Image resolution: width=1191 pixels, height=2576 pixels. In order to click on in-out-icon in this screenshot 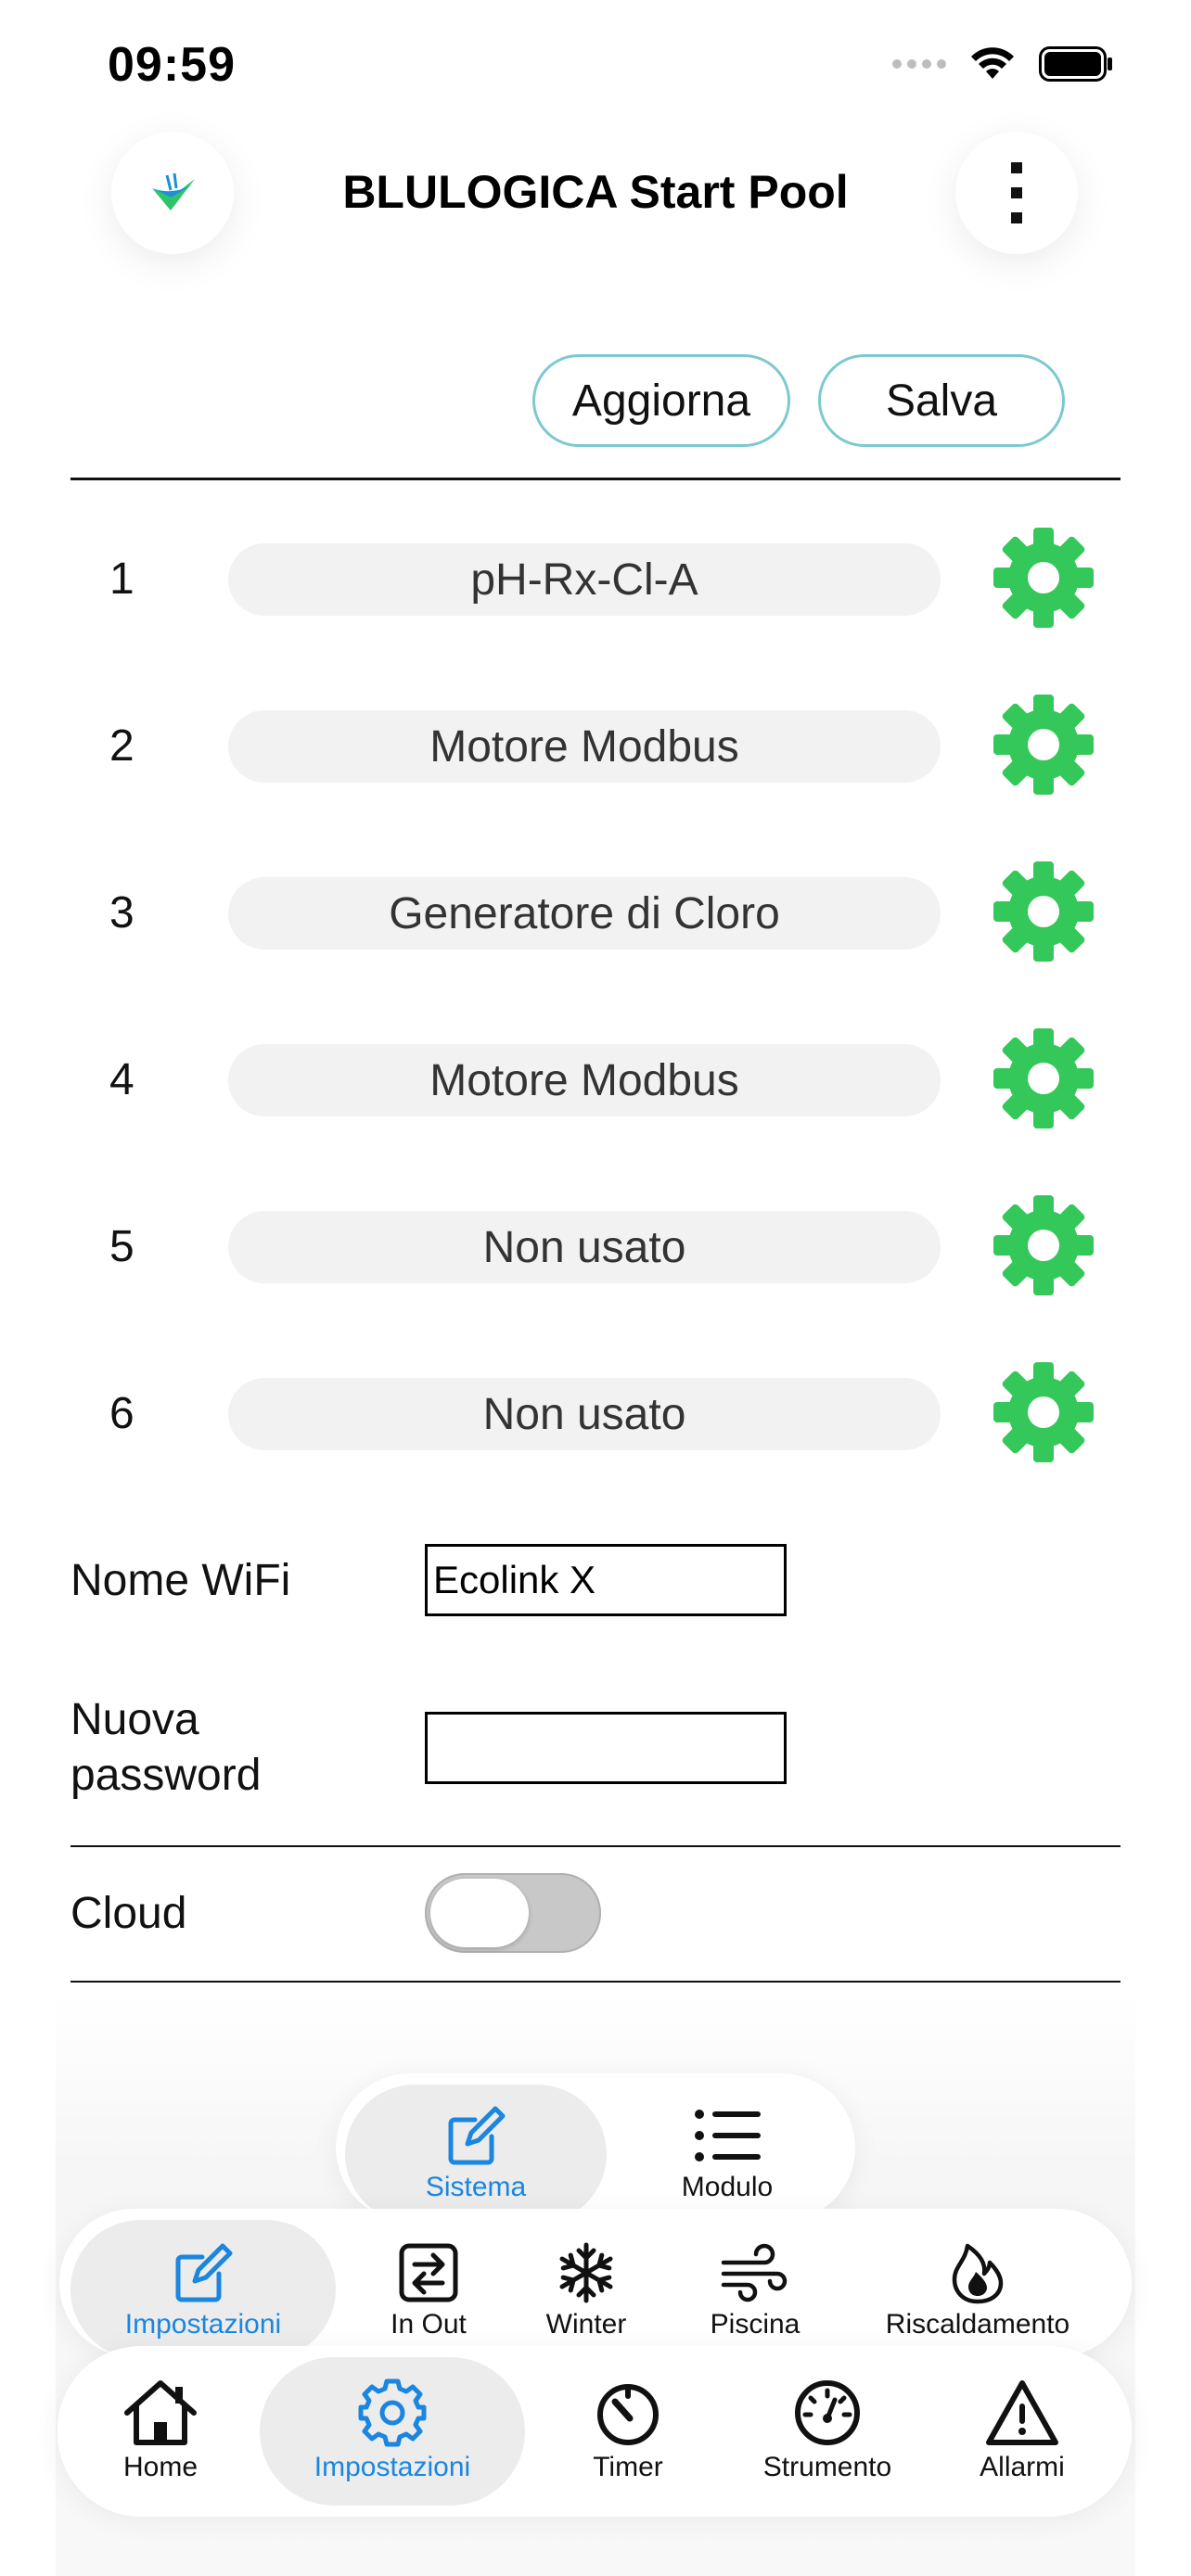, I will do `click(428, 2272)`.